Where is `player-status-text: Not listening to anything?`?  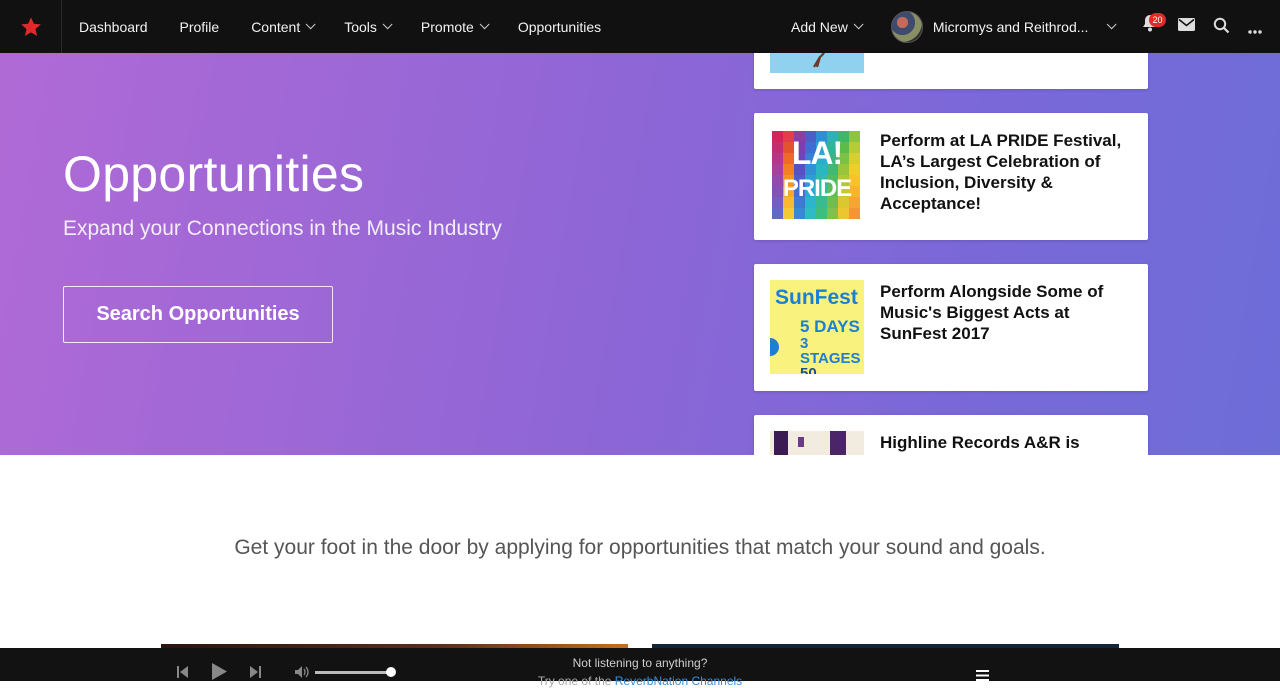
player-status-text: Not listening to anything? is located at coordinates (640, 663).